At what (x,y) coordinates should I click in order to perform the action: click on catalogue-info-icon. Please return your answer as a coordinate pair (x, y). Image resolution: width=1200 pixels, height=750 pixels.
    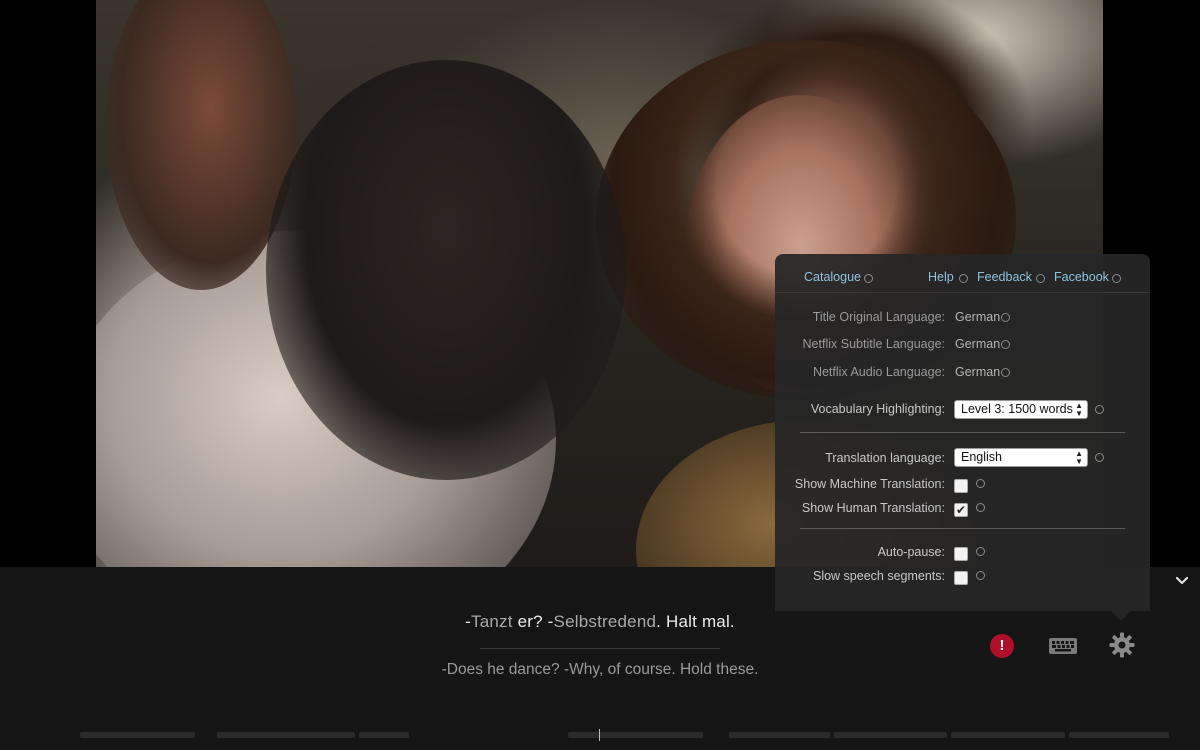
    Looking at the image, I should click on (868, 278).